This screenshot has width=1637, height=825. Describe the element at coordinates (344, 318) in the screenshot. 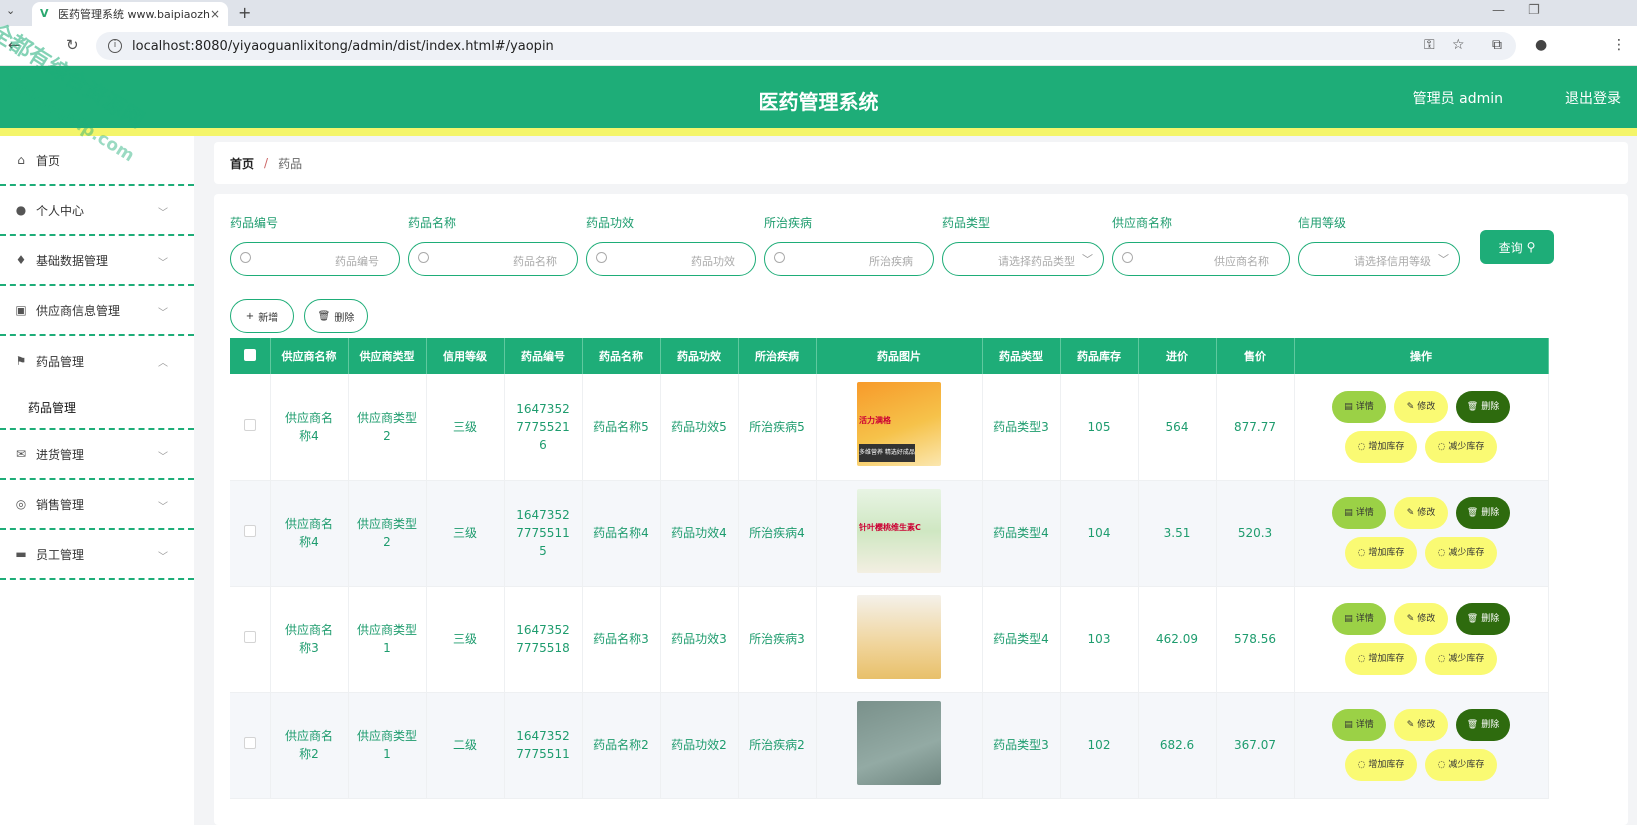

I see `delete-label: 删除` at that location.